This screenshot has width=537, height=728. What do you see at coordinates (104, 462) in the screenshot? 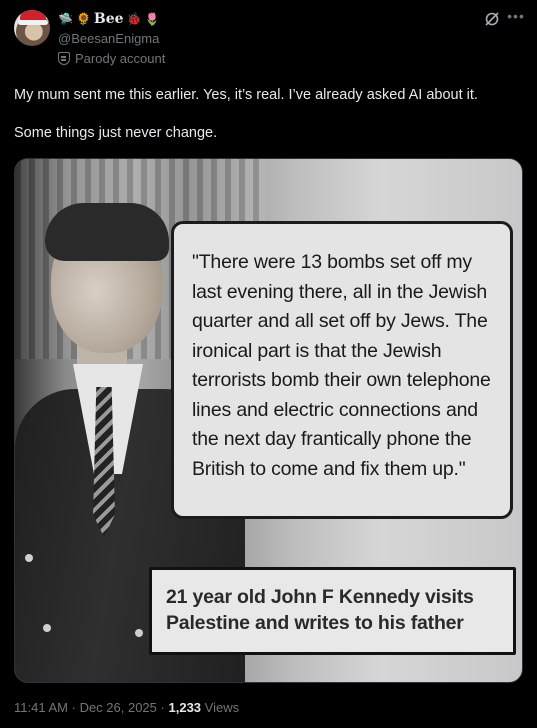
I see `photo-figure-tie` at bounding box center [104, 462].